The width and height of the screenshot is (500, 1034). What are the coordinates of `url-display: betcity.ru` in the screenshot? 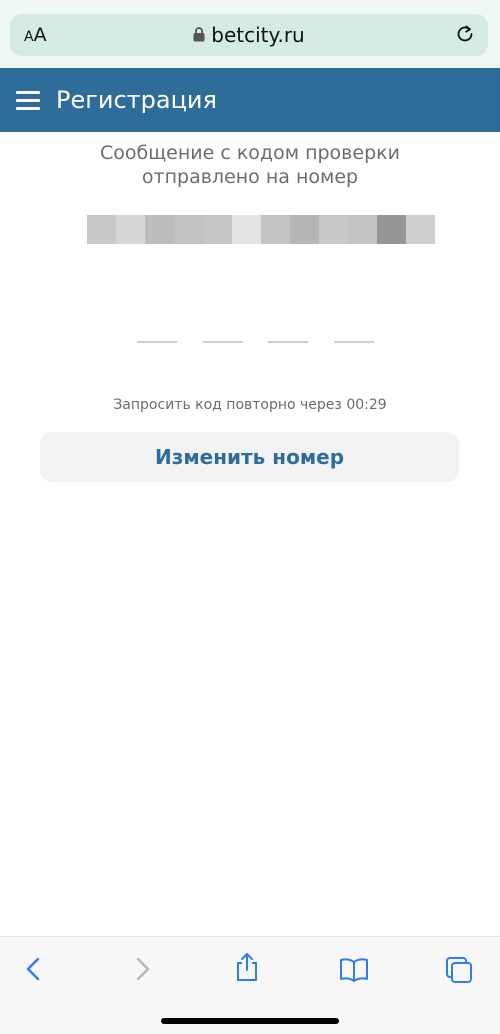 It's located at (249, 36).